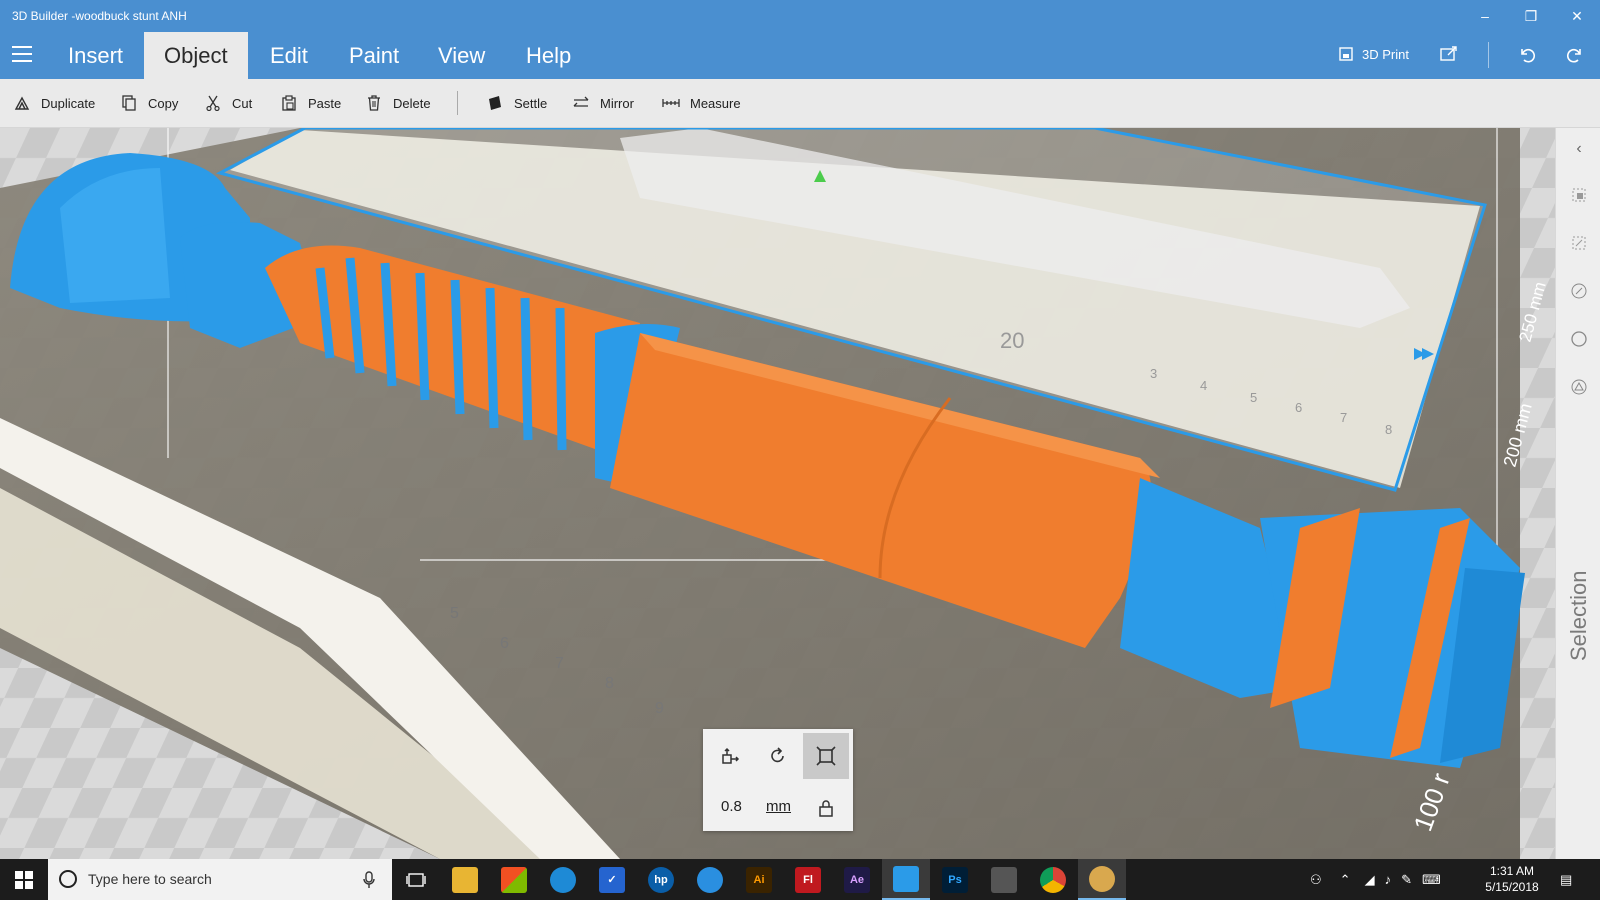 The width and height of the screenshot is (1600, 900). I want to click on tab-view: View, so click(461, 55).